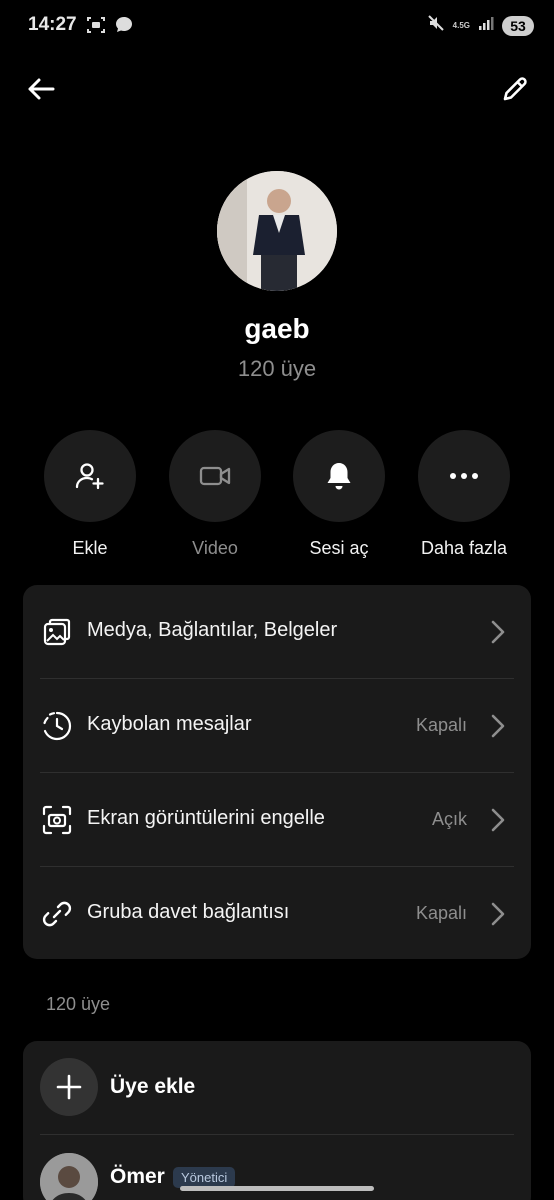  I want to click on setting-value-invite-link: Kapalı, so click(441, 913).